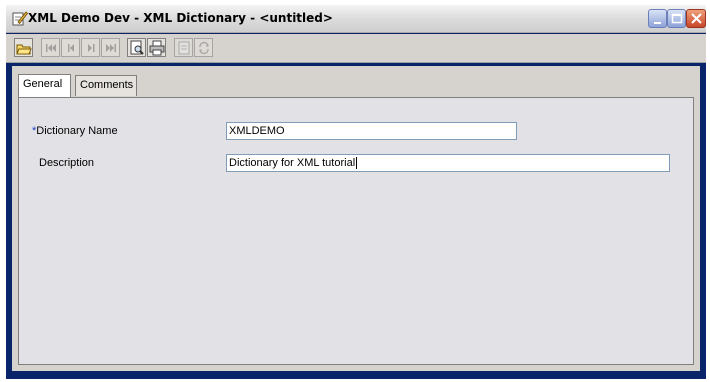 This screenshot has width=710, height=382. Describe the element at coordinates (44, 85) in the screenshot. I see `tab-general: General` at that location.